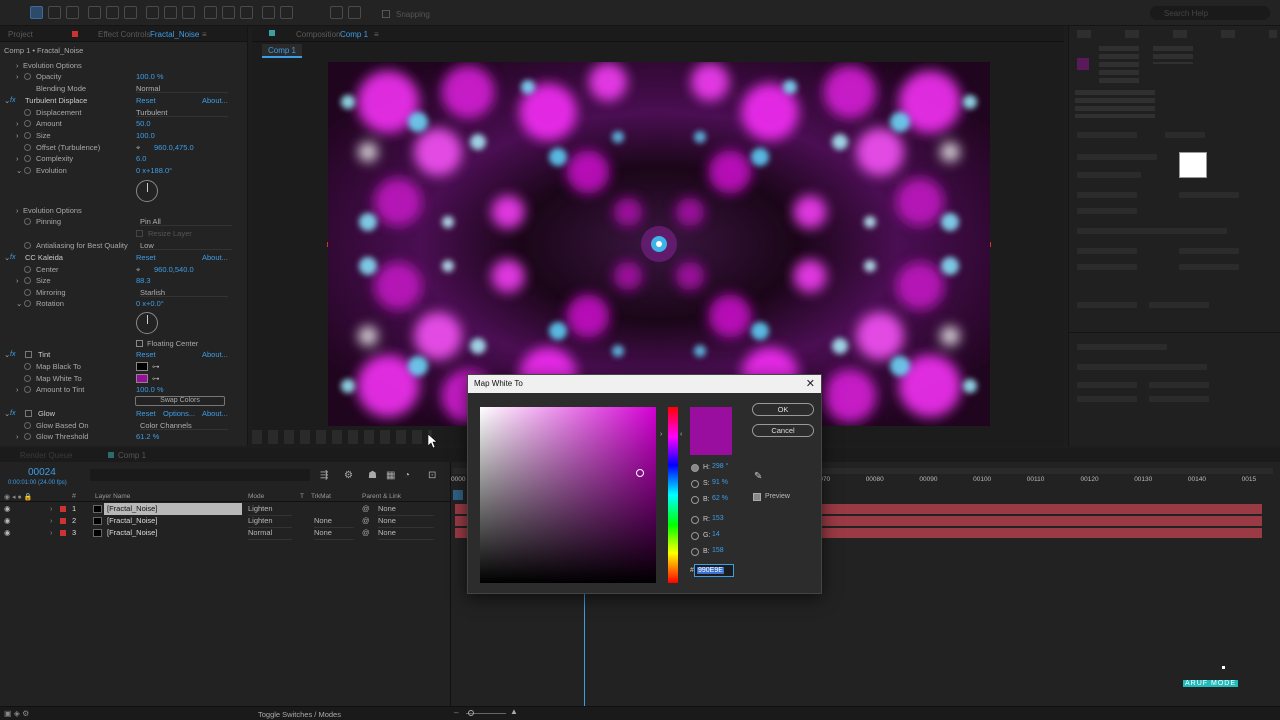 This screenshot has width=1280, height=720. I want to click on glow-threshold-value: 61.2 %, so click(147, 436).